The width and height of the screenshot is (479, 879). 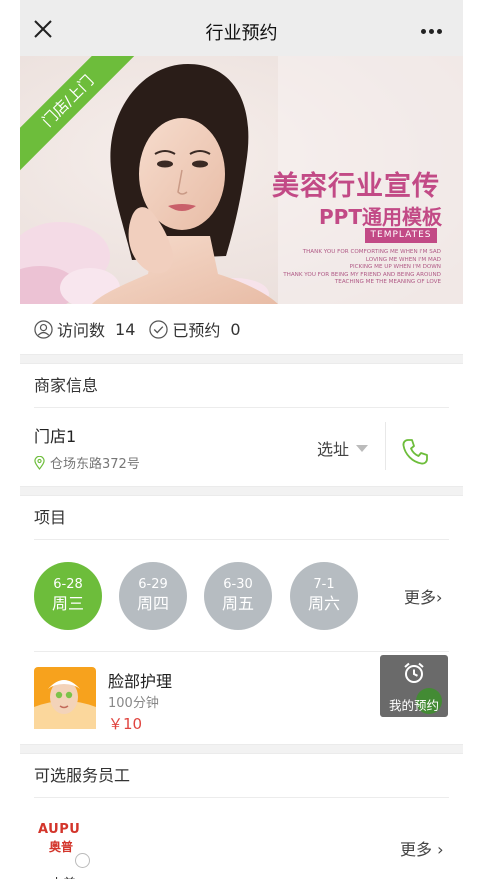 I want to click on visits-stat: 访问数 14, so click(x=84, y=329).